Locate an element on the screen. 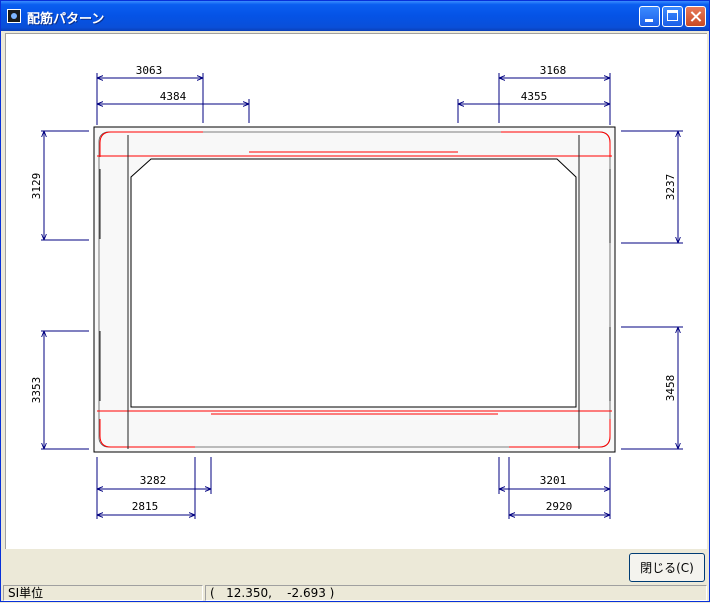 Image resolution: width=710 pixels, height=603 pixels. dim-right-lower: 3458 is located at coordinates (670, 388).